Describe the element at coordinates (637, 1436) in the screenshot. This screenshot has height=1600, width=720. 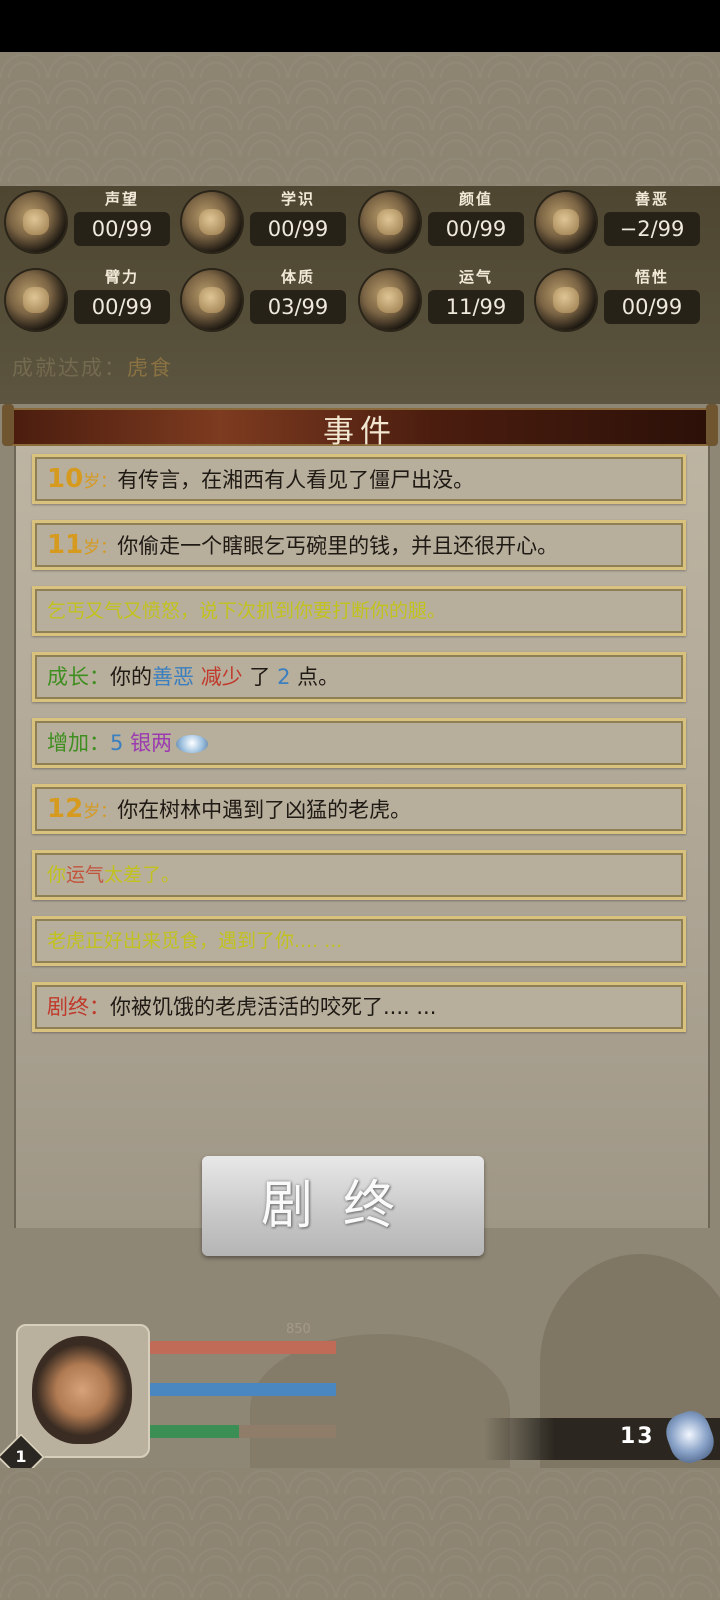
I see `currency-count: 13` at that location.